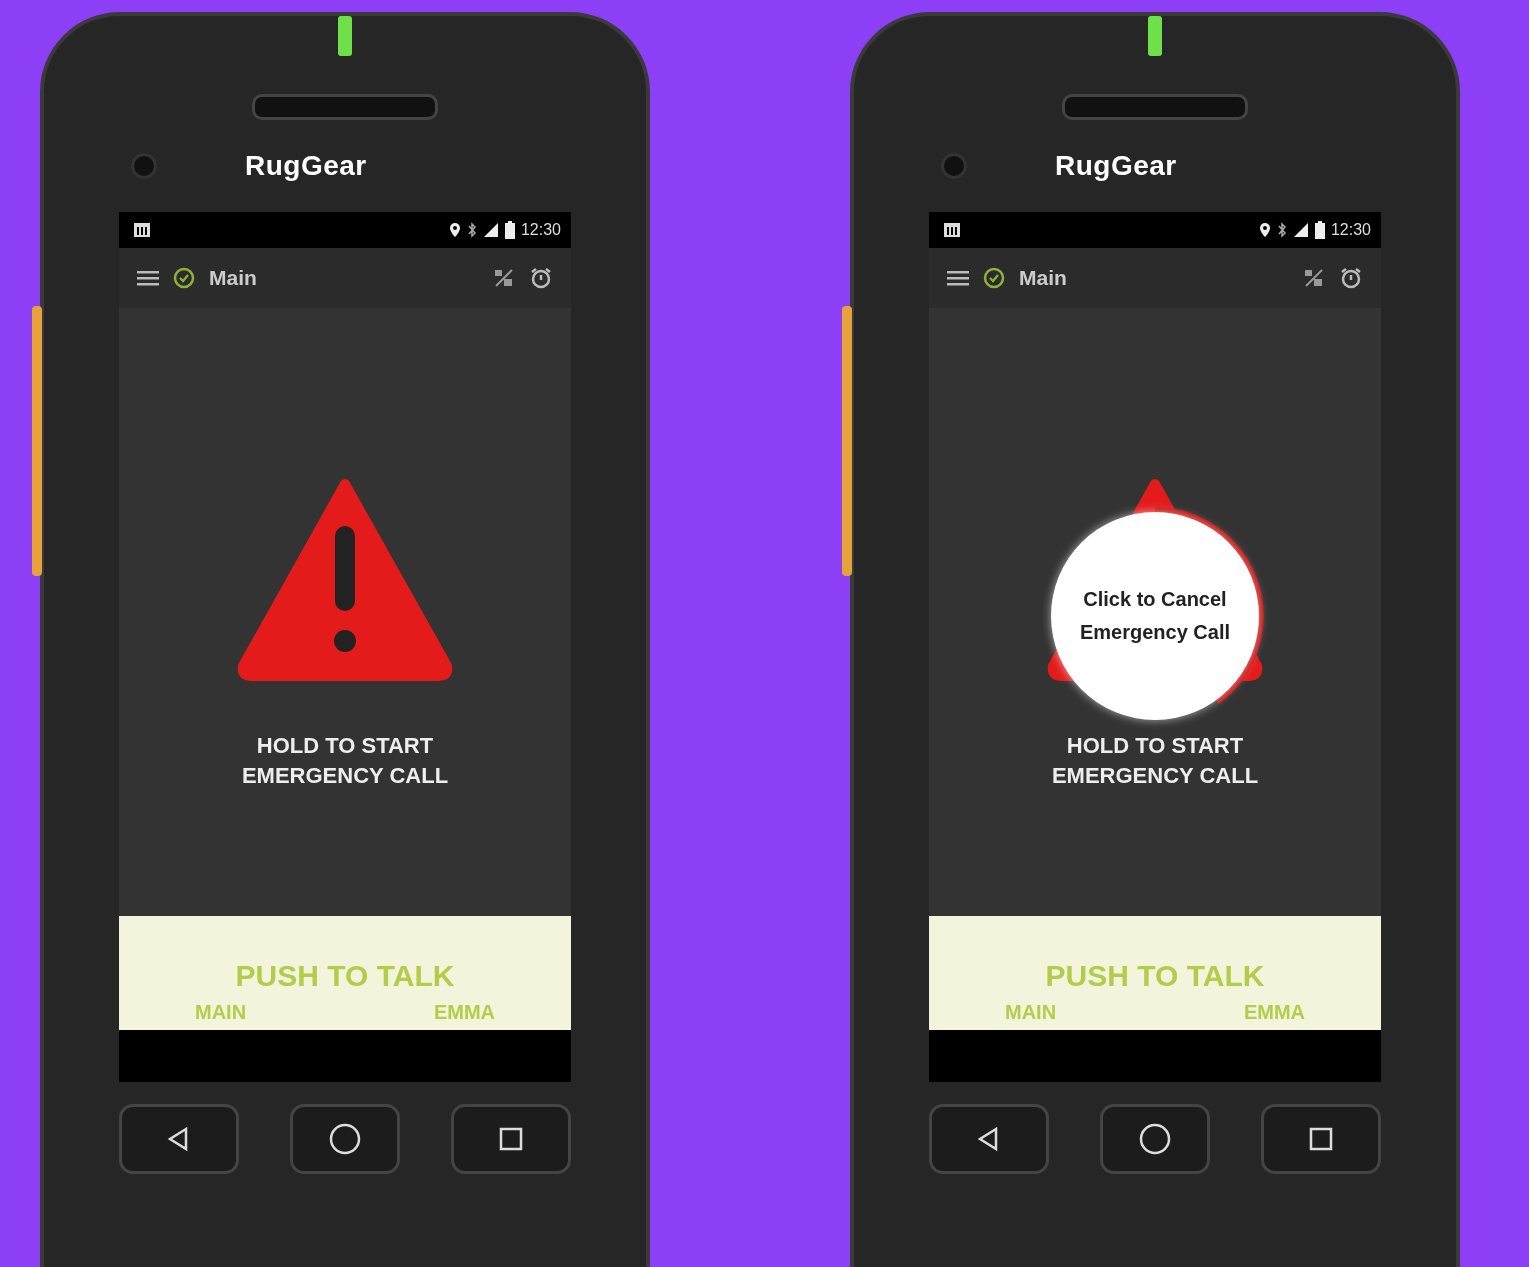 This screenshot has height=1267, width=1529. What do you see at coordinates (1155, 616) in the screenshot?
I see `cancel-call-dialog: Click to Cancel Emergency Call` at bounding box center [1155, 616].